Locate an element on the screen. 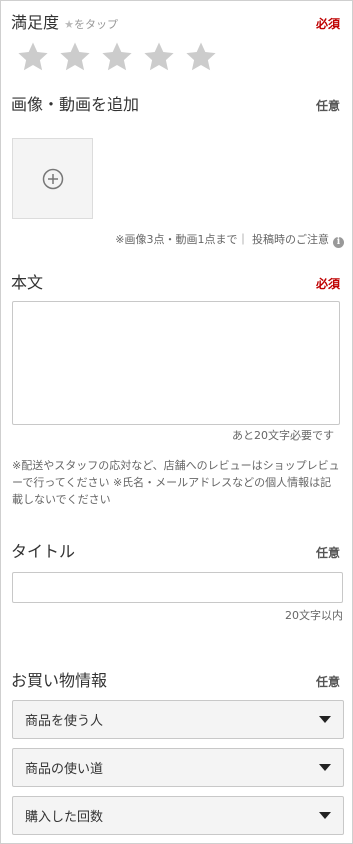  rating-required-badge: 必須 is located at coordinates (327, 24).